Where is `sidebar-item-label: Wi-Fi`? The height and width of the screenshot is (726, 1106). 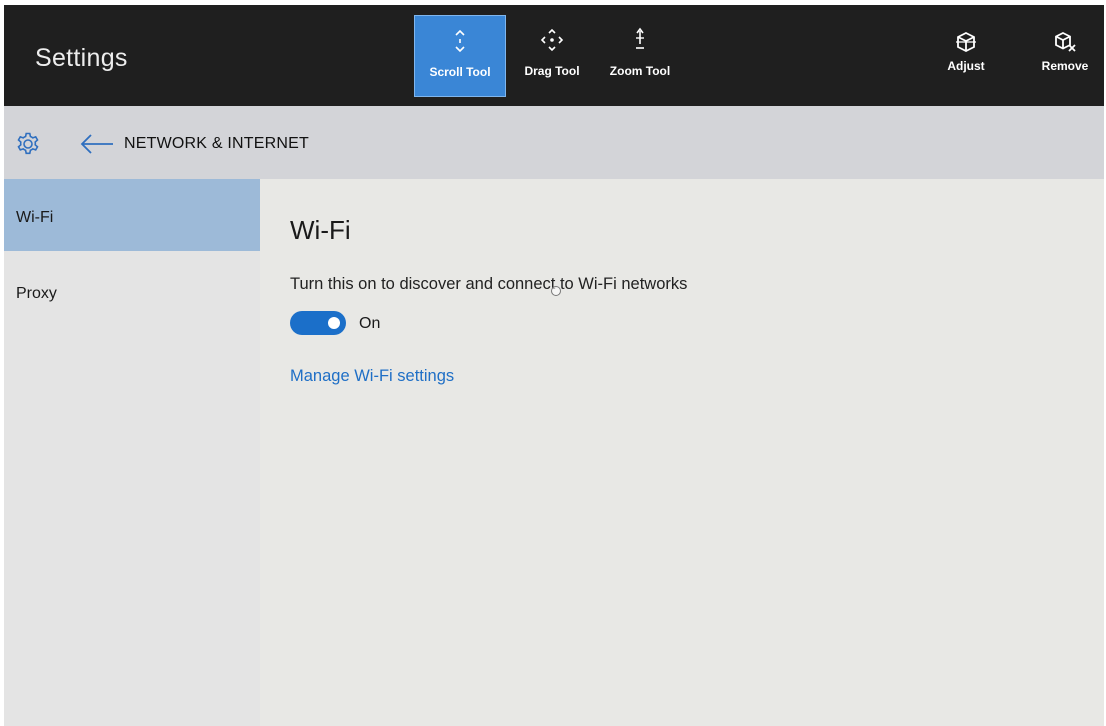
sidebar-item-label: Wi-Fi is located at coordinates (35, 217).